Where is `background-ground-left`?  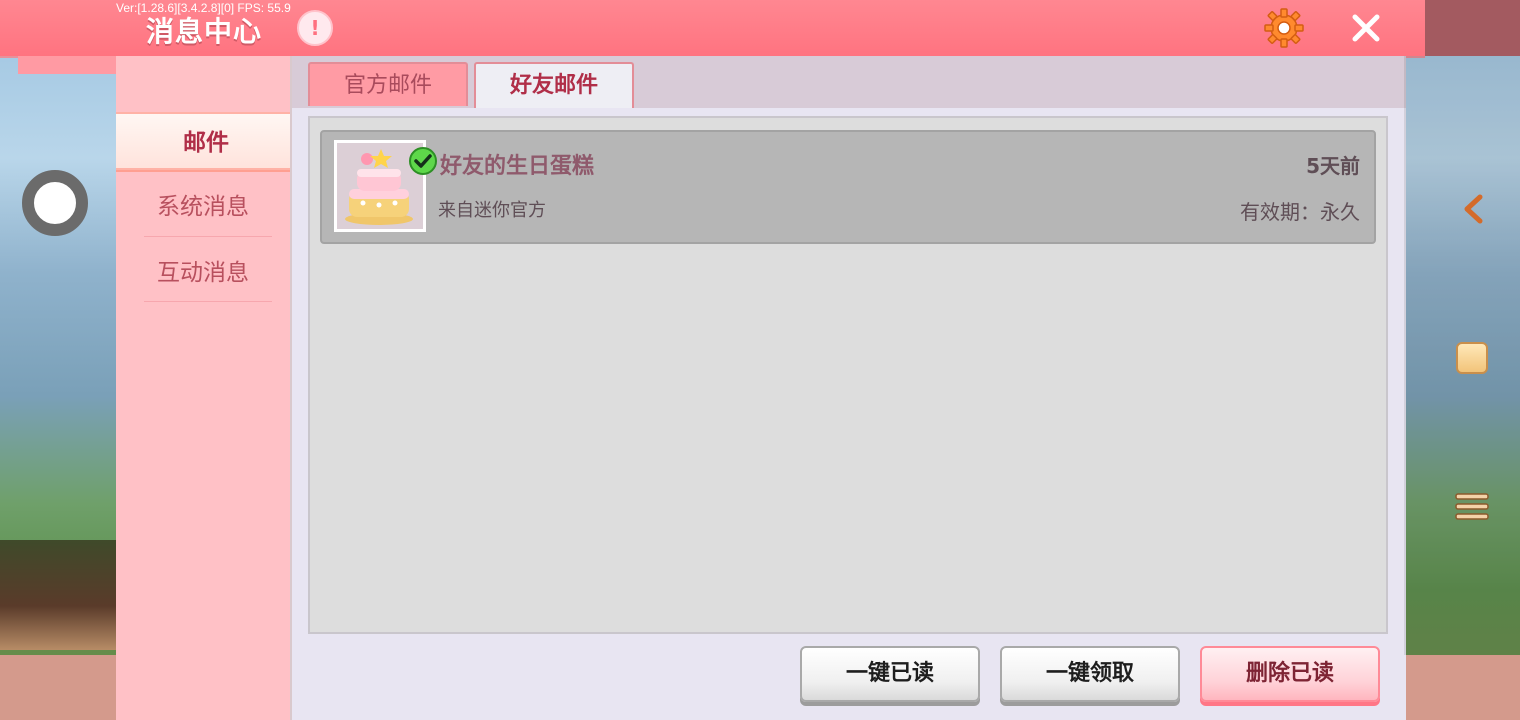
background-ground-left is located at coordinates (60, 687).